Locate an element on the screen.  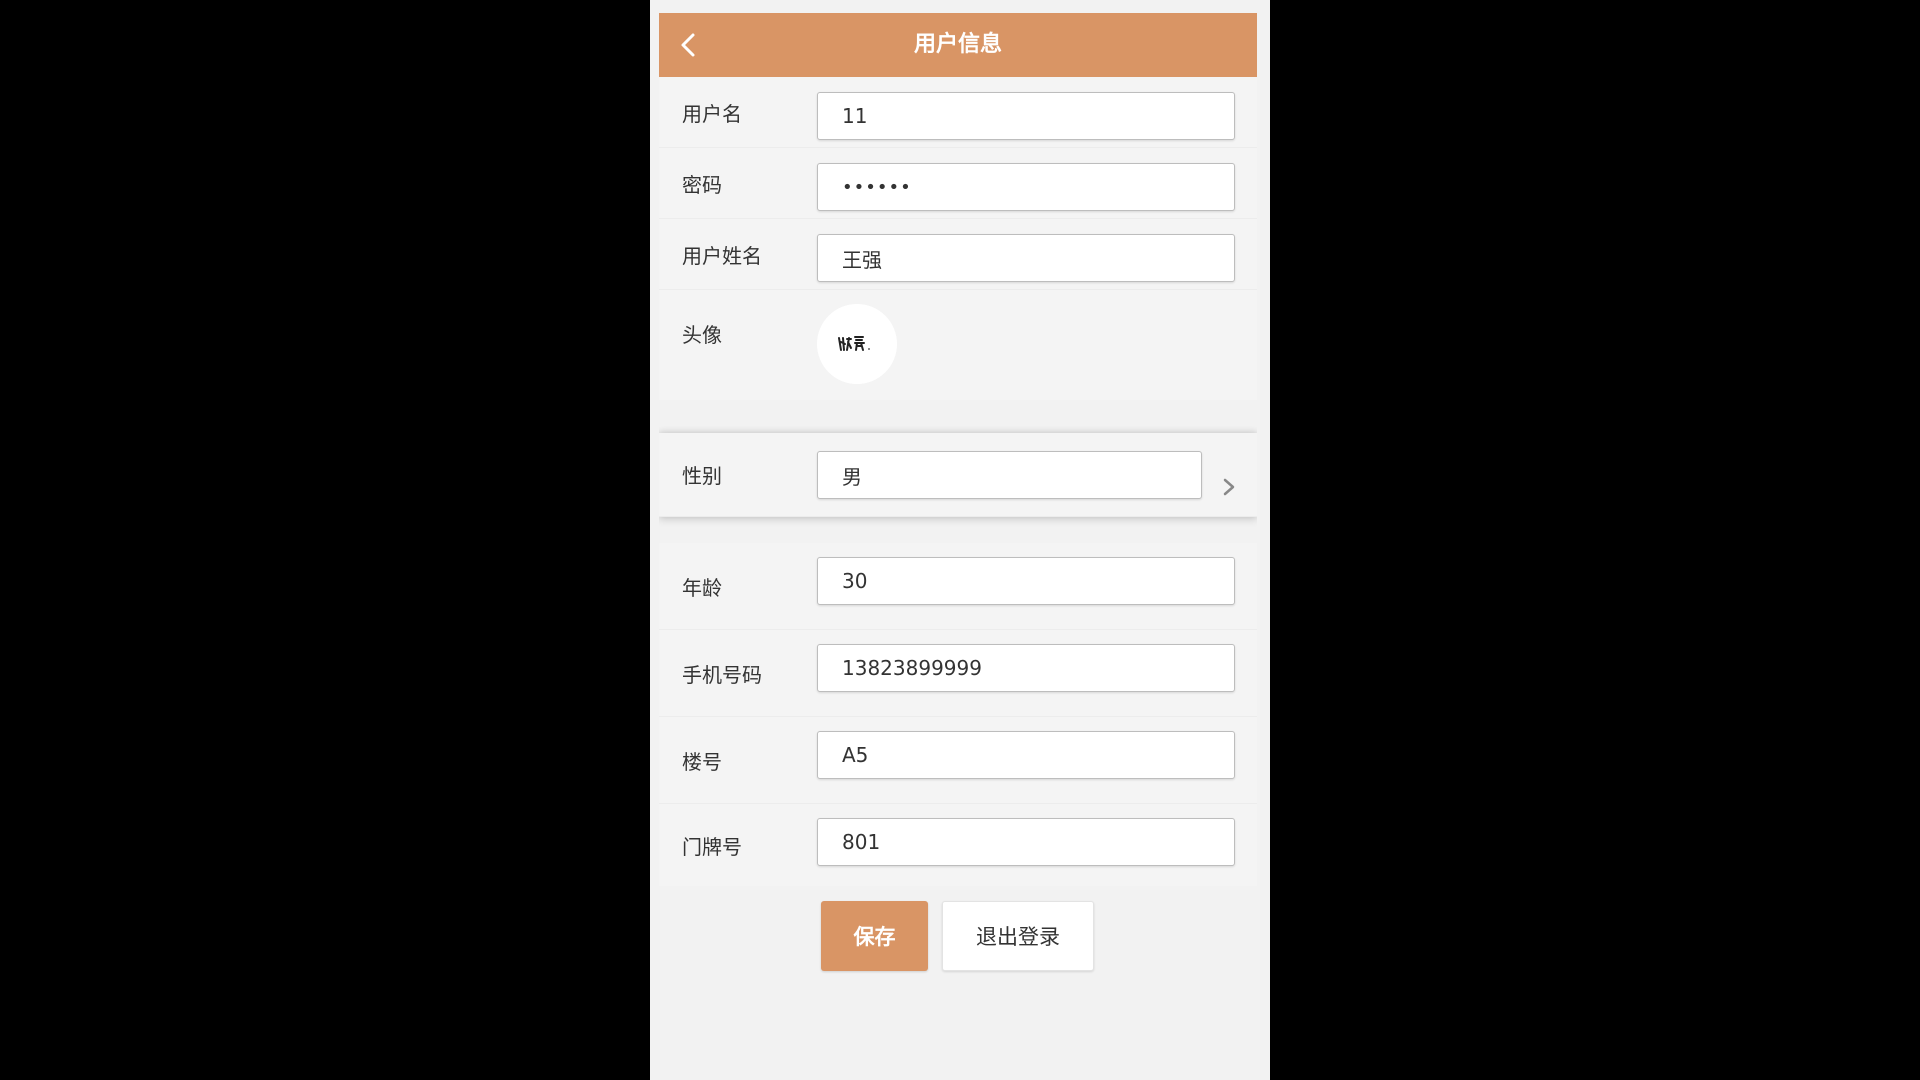
gender-label: 性别 is located at coordinates (702, 476).